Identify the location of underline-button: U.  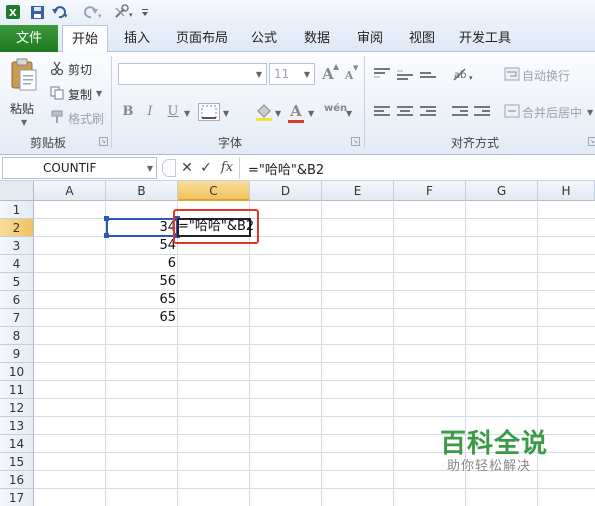
(173, 112).